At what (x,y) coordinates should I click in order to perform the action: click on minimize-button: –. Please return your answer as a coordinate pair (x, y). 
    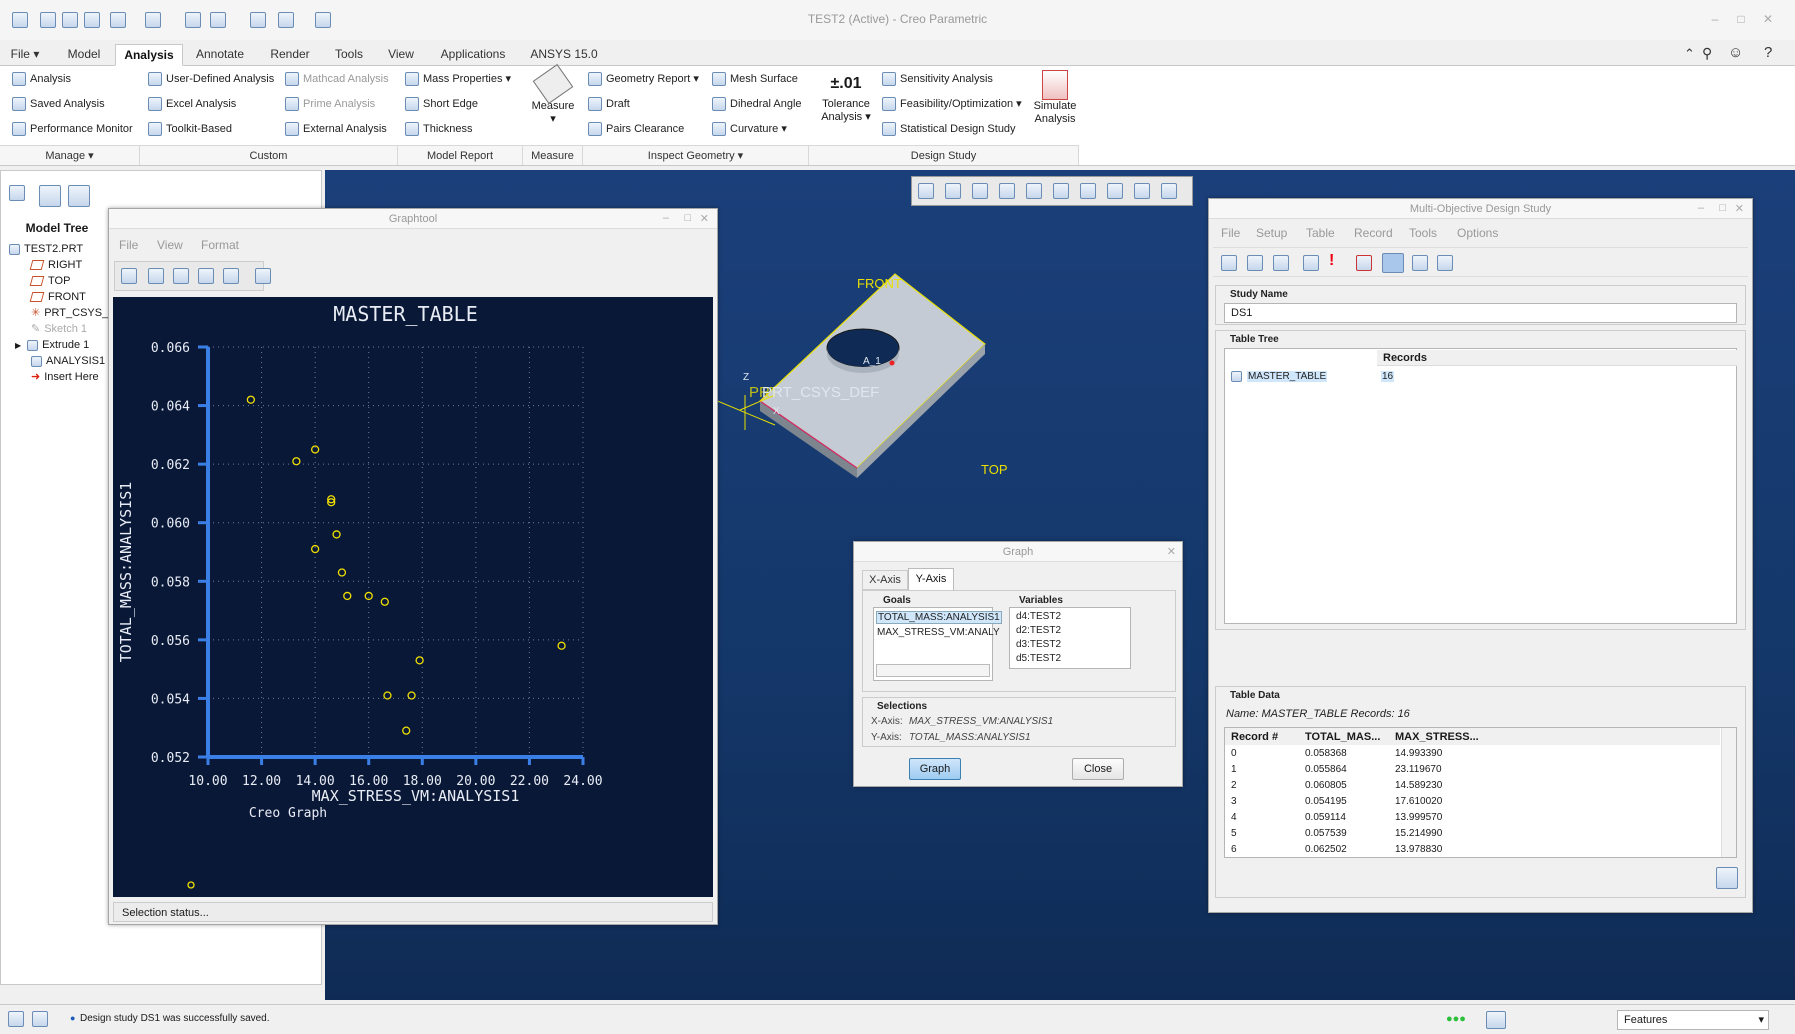
    Looking at the image, I should click on (1715, 19).